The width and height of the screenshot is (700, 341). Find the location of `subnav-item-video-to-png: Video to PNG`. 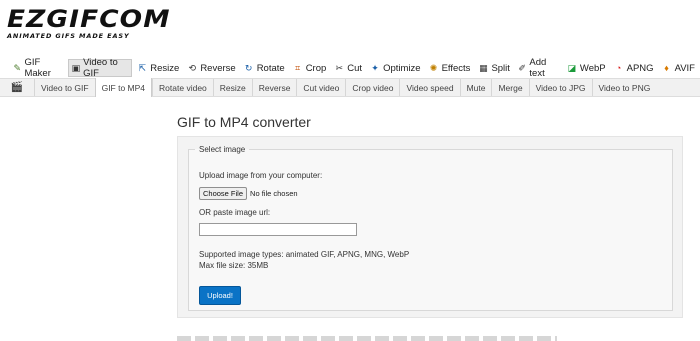

subnav-item-video-to-png: Video to PNG is located at coordinates (624, 87).